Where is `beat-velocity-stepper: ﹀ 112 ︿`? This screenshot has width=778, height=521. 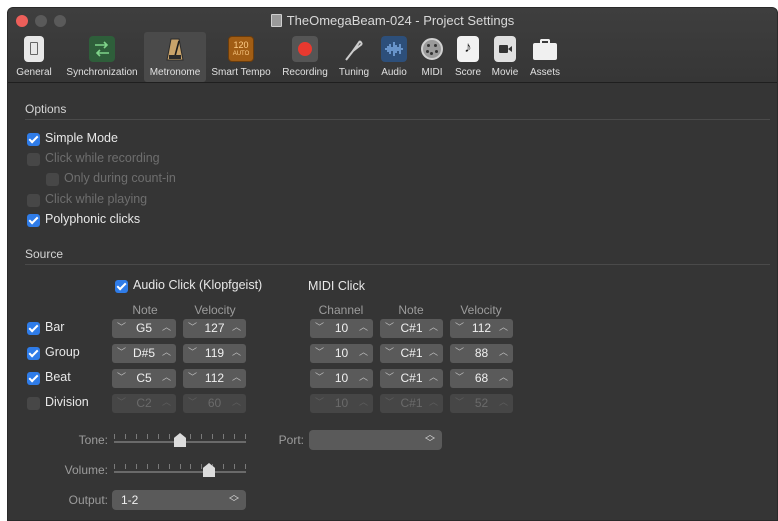
beat-velocity-stepper: ﹀ 112 ︿ is located at coordinates (214, 378).